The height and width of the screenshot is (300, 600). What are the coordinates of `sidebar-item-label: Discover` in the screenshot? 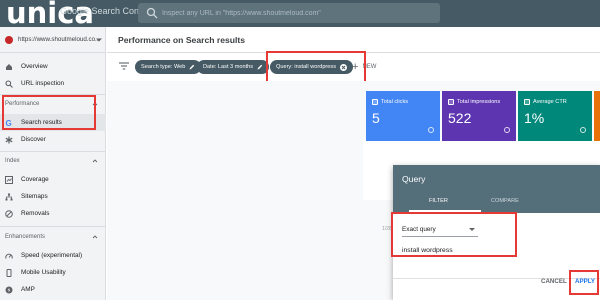 It's located at (33, 139).